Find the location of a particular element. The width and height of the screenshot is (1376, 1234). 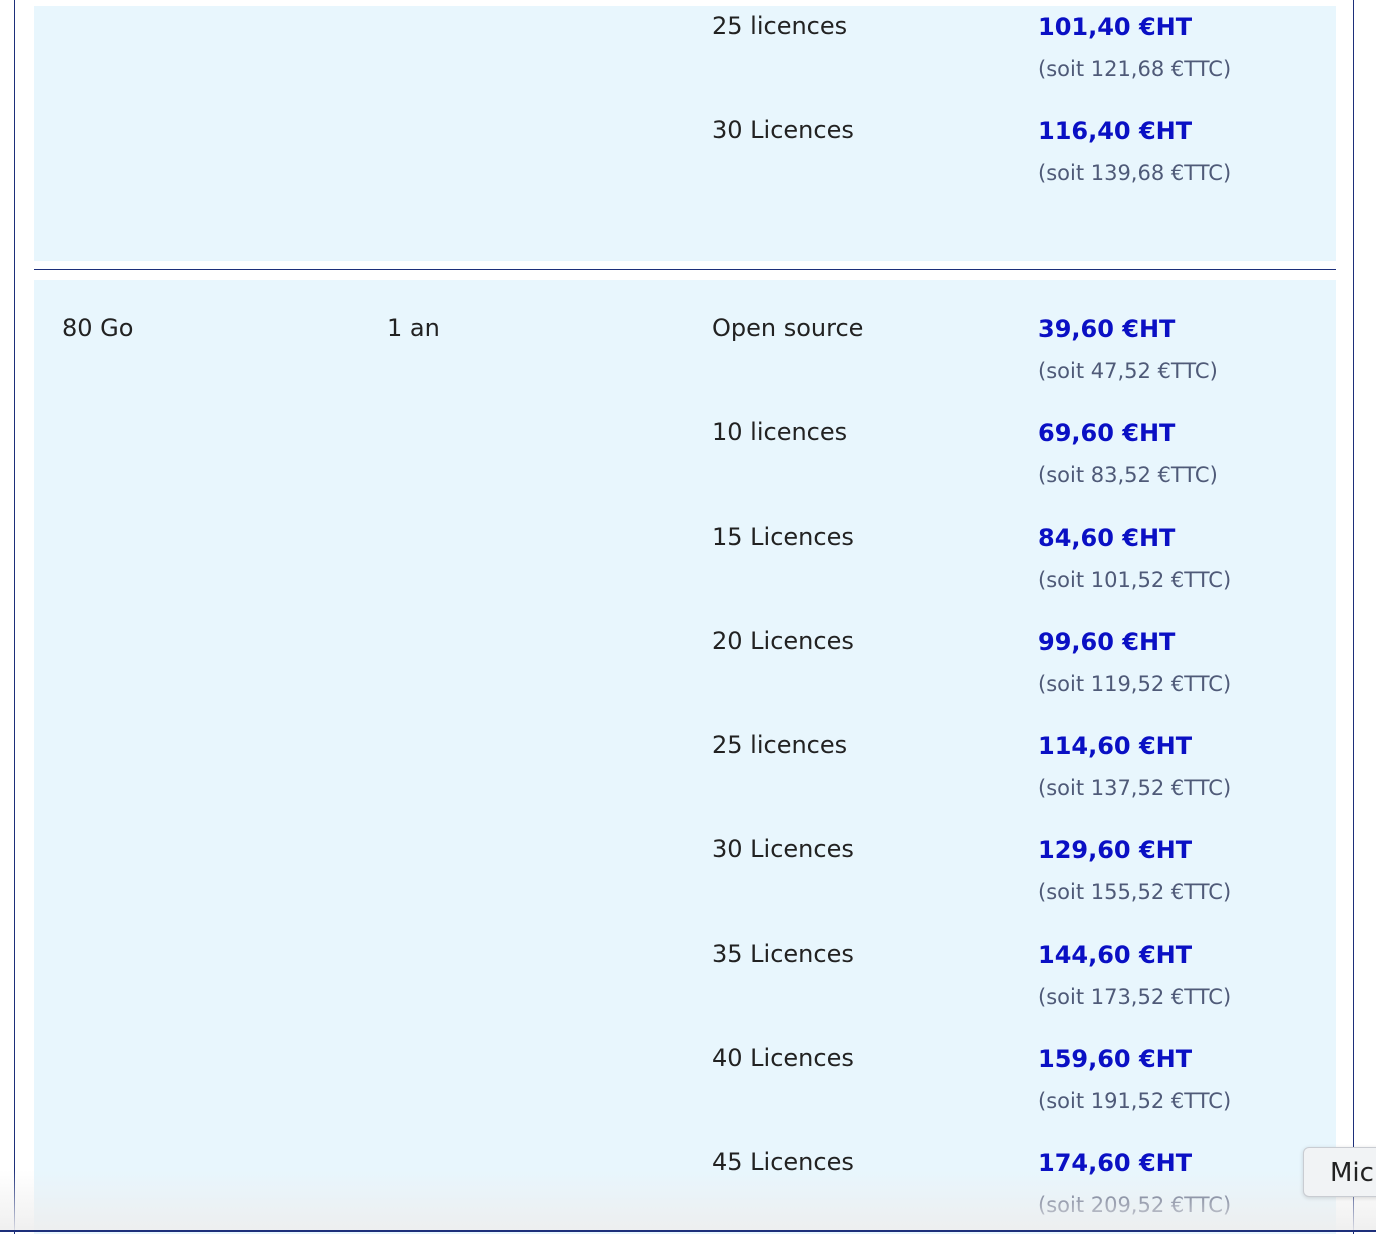

price-cell: 84,60 €HT (soit 101,52 €TTC) is located at coordinates (1188, 558).